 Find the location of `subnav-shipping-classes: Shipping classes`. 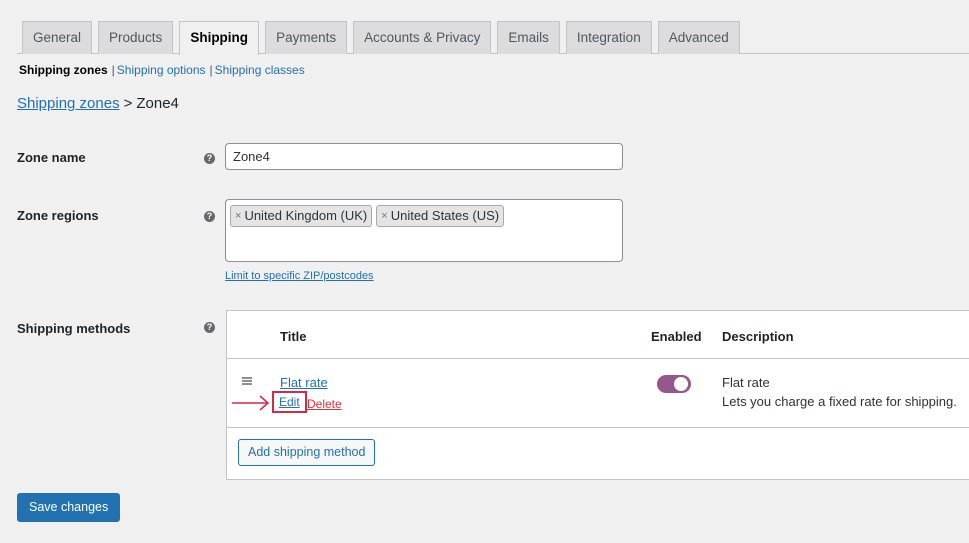

subnav-shipping-classes: Shipping classes is located at coordinates (260, 70).